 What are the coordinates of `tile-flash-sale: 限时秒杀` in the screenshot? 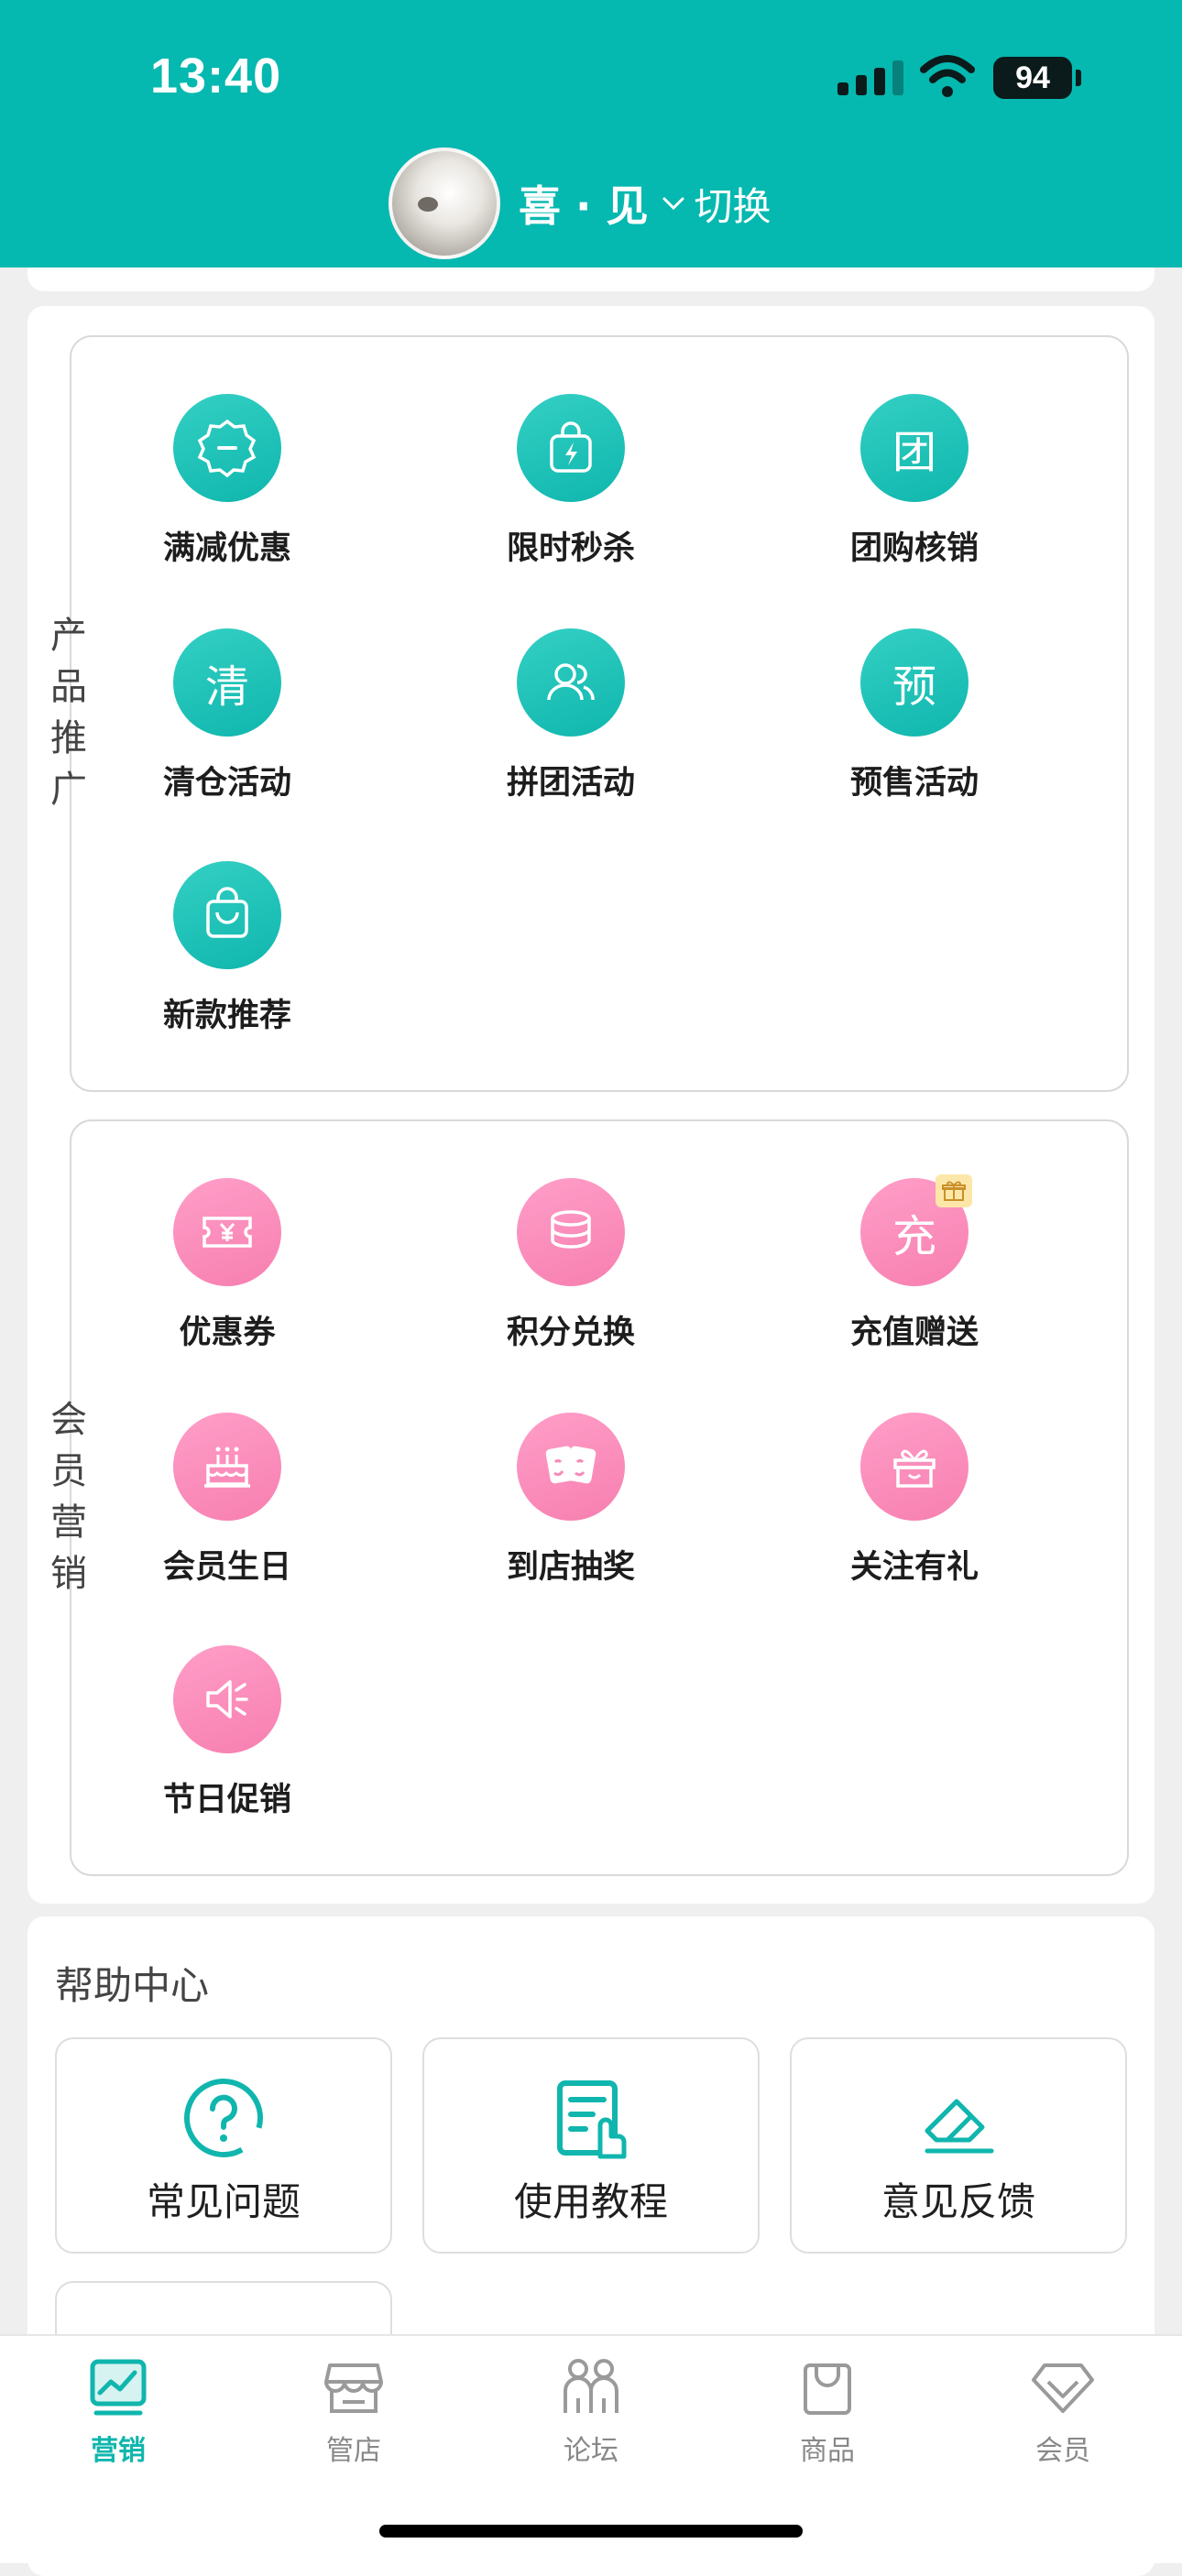 It's located at (571, 504).